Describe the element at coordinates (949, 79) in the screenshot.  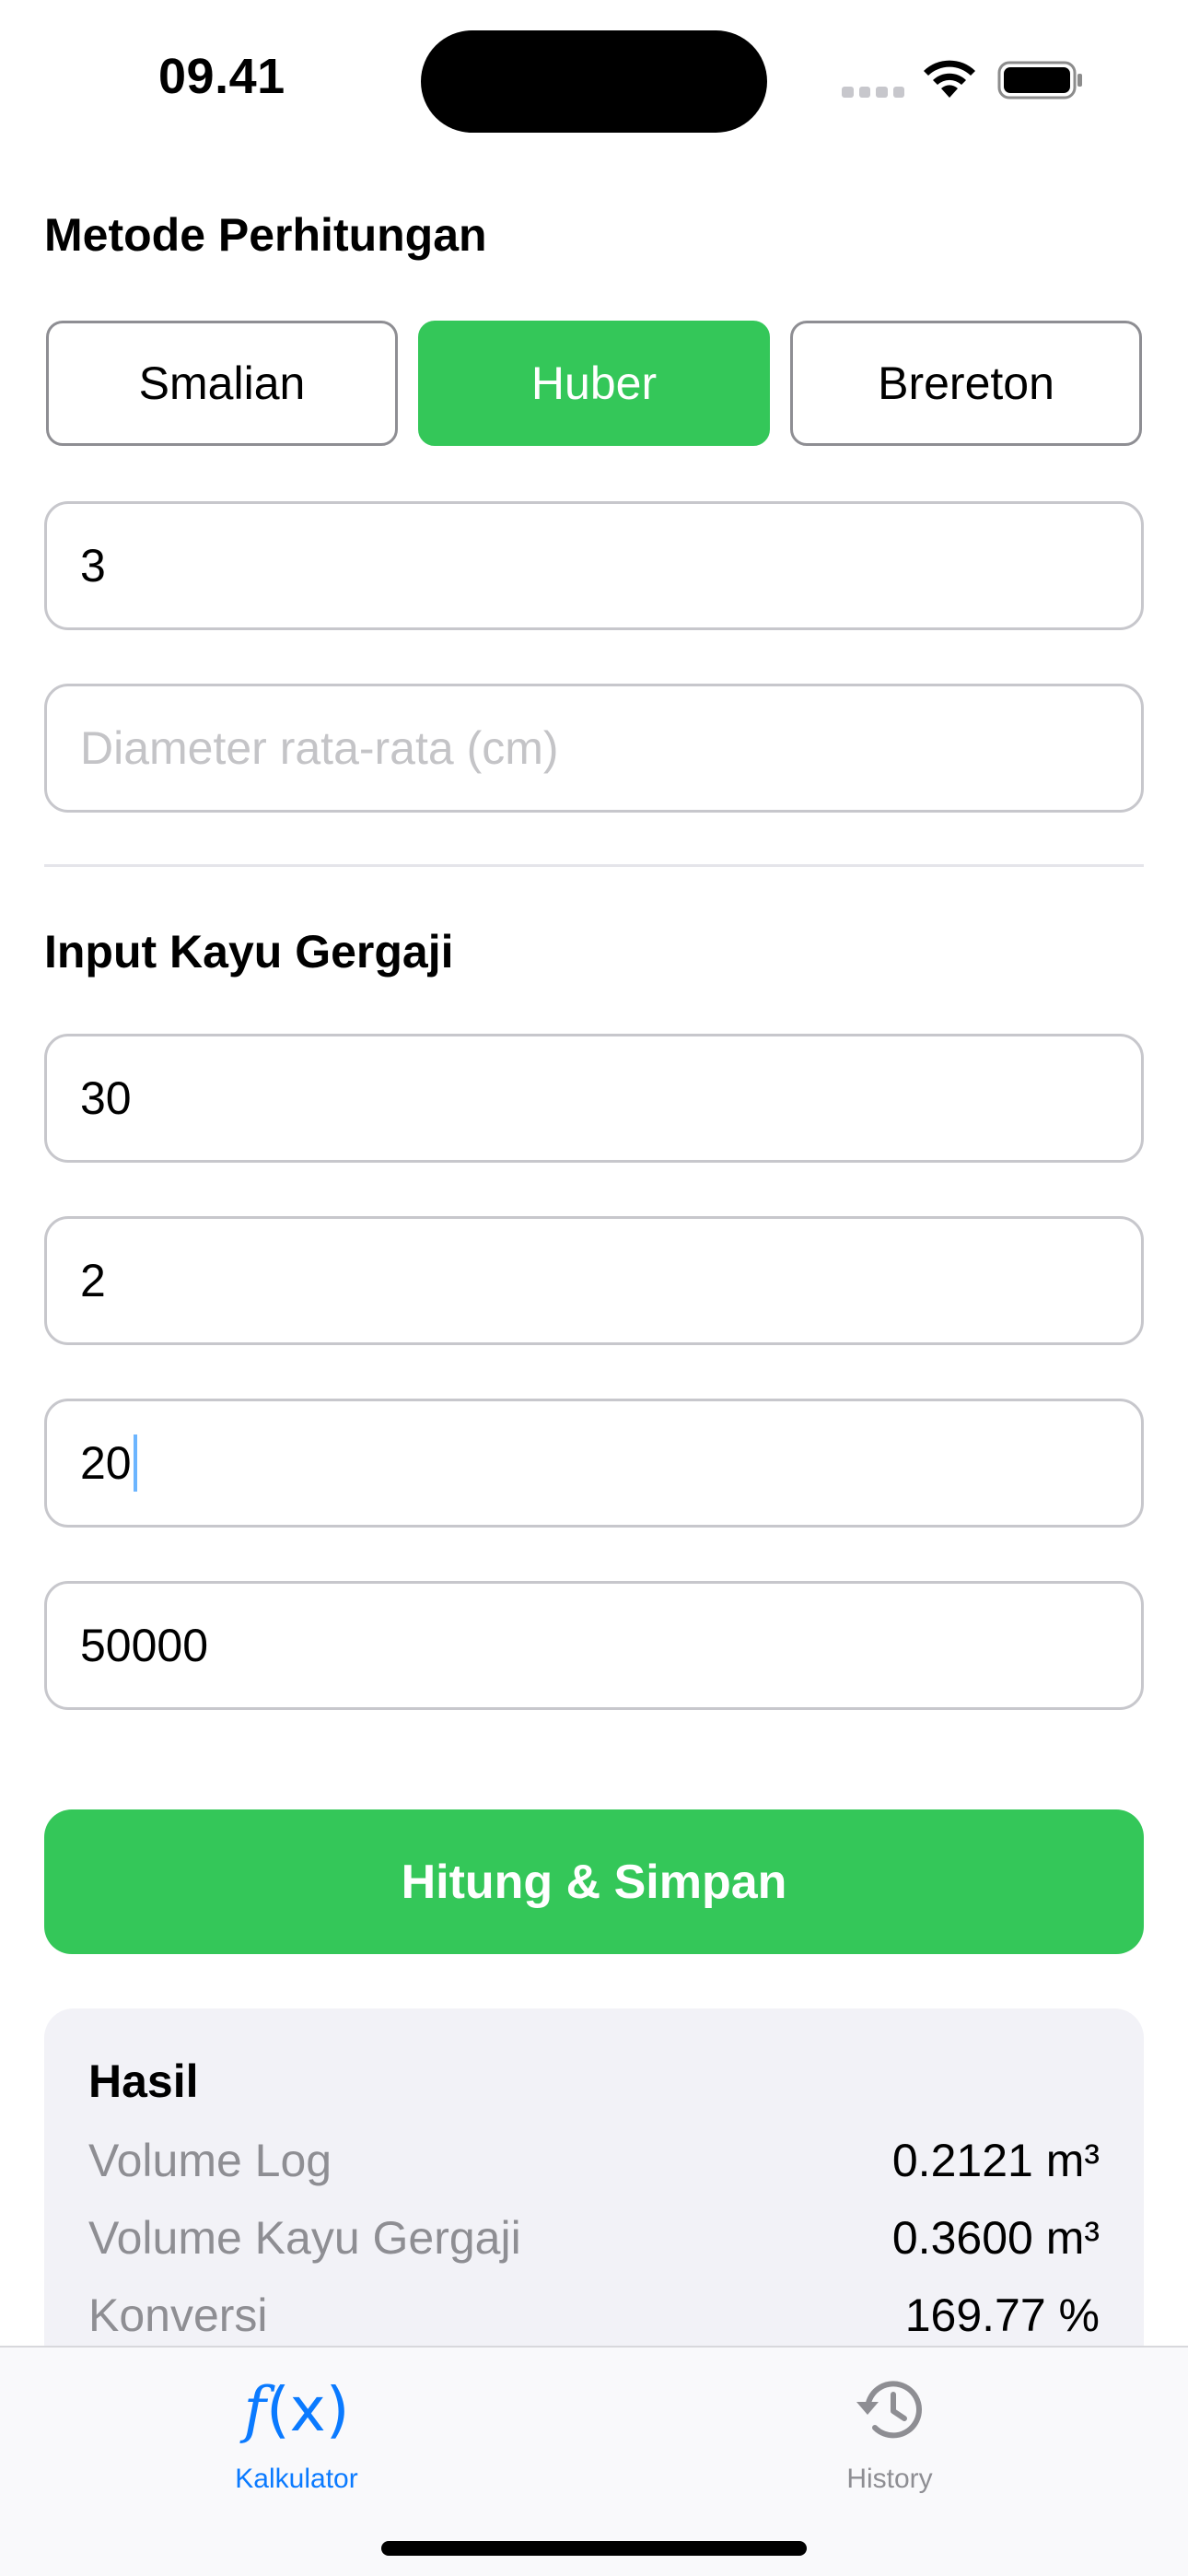
I see `wifi-icon` at that location.